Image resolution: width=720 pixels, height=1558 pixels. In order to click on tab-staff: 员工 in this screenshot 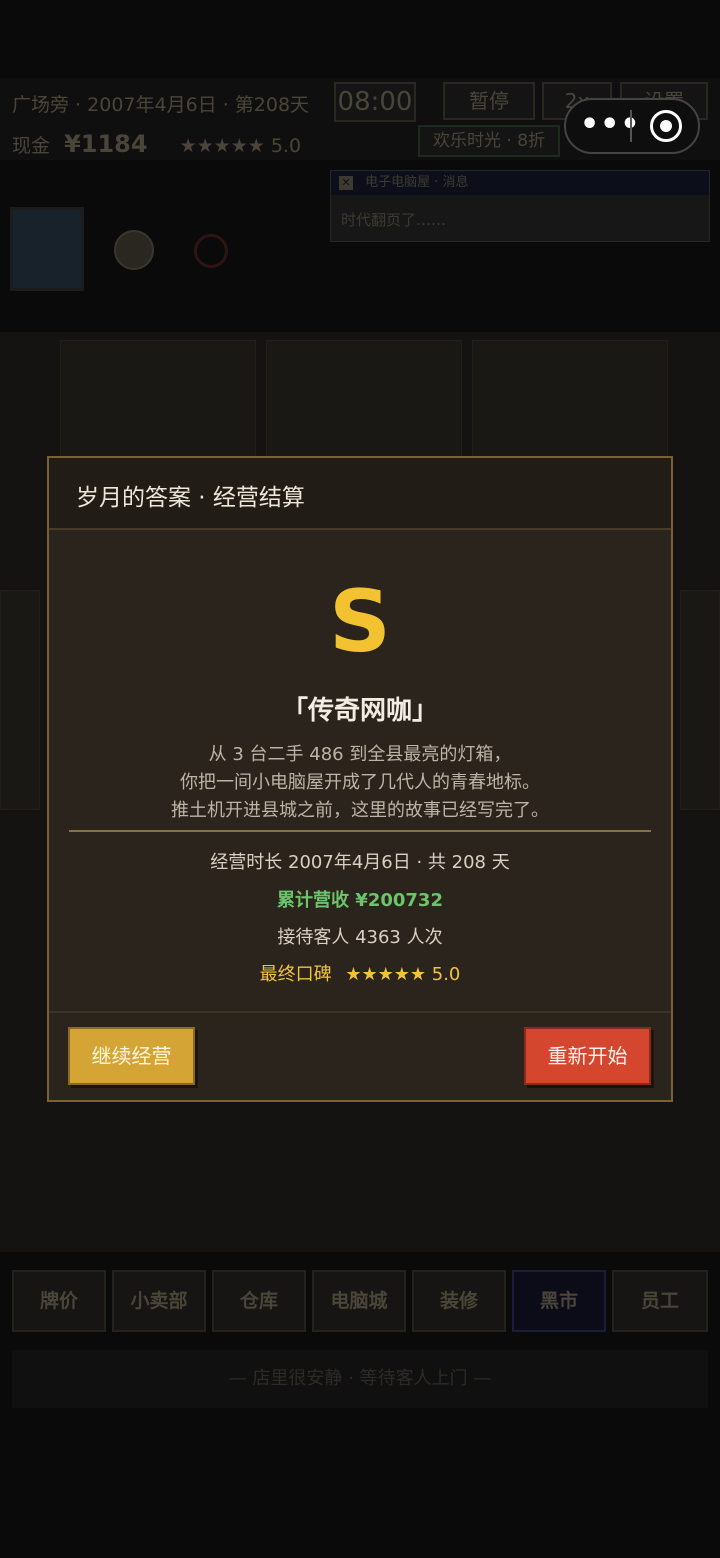, I will do `click(660, 1301)`.